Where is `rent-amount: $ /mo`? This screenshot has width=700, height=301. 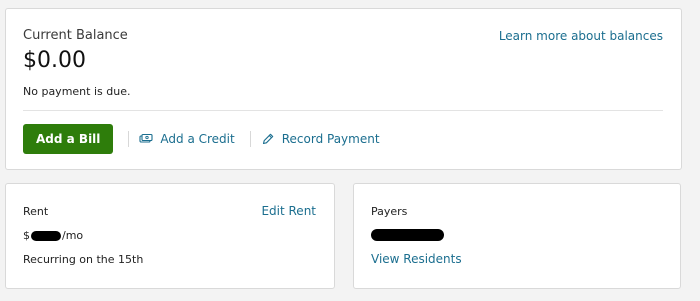
rent-amount: $ /mo is located at coordinates (53, 235).